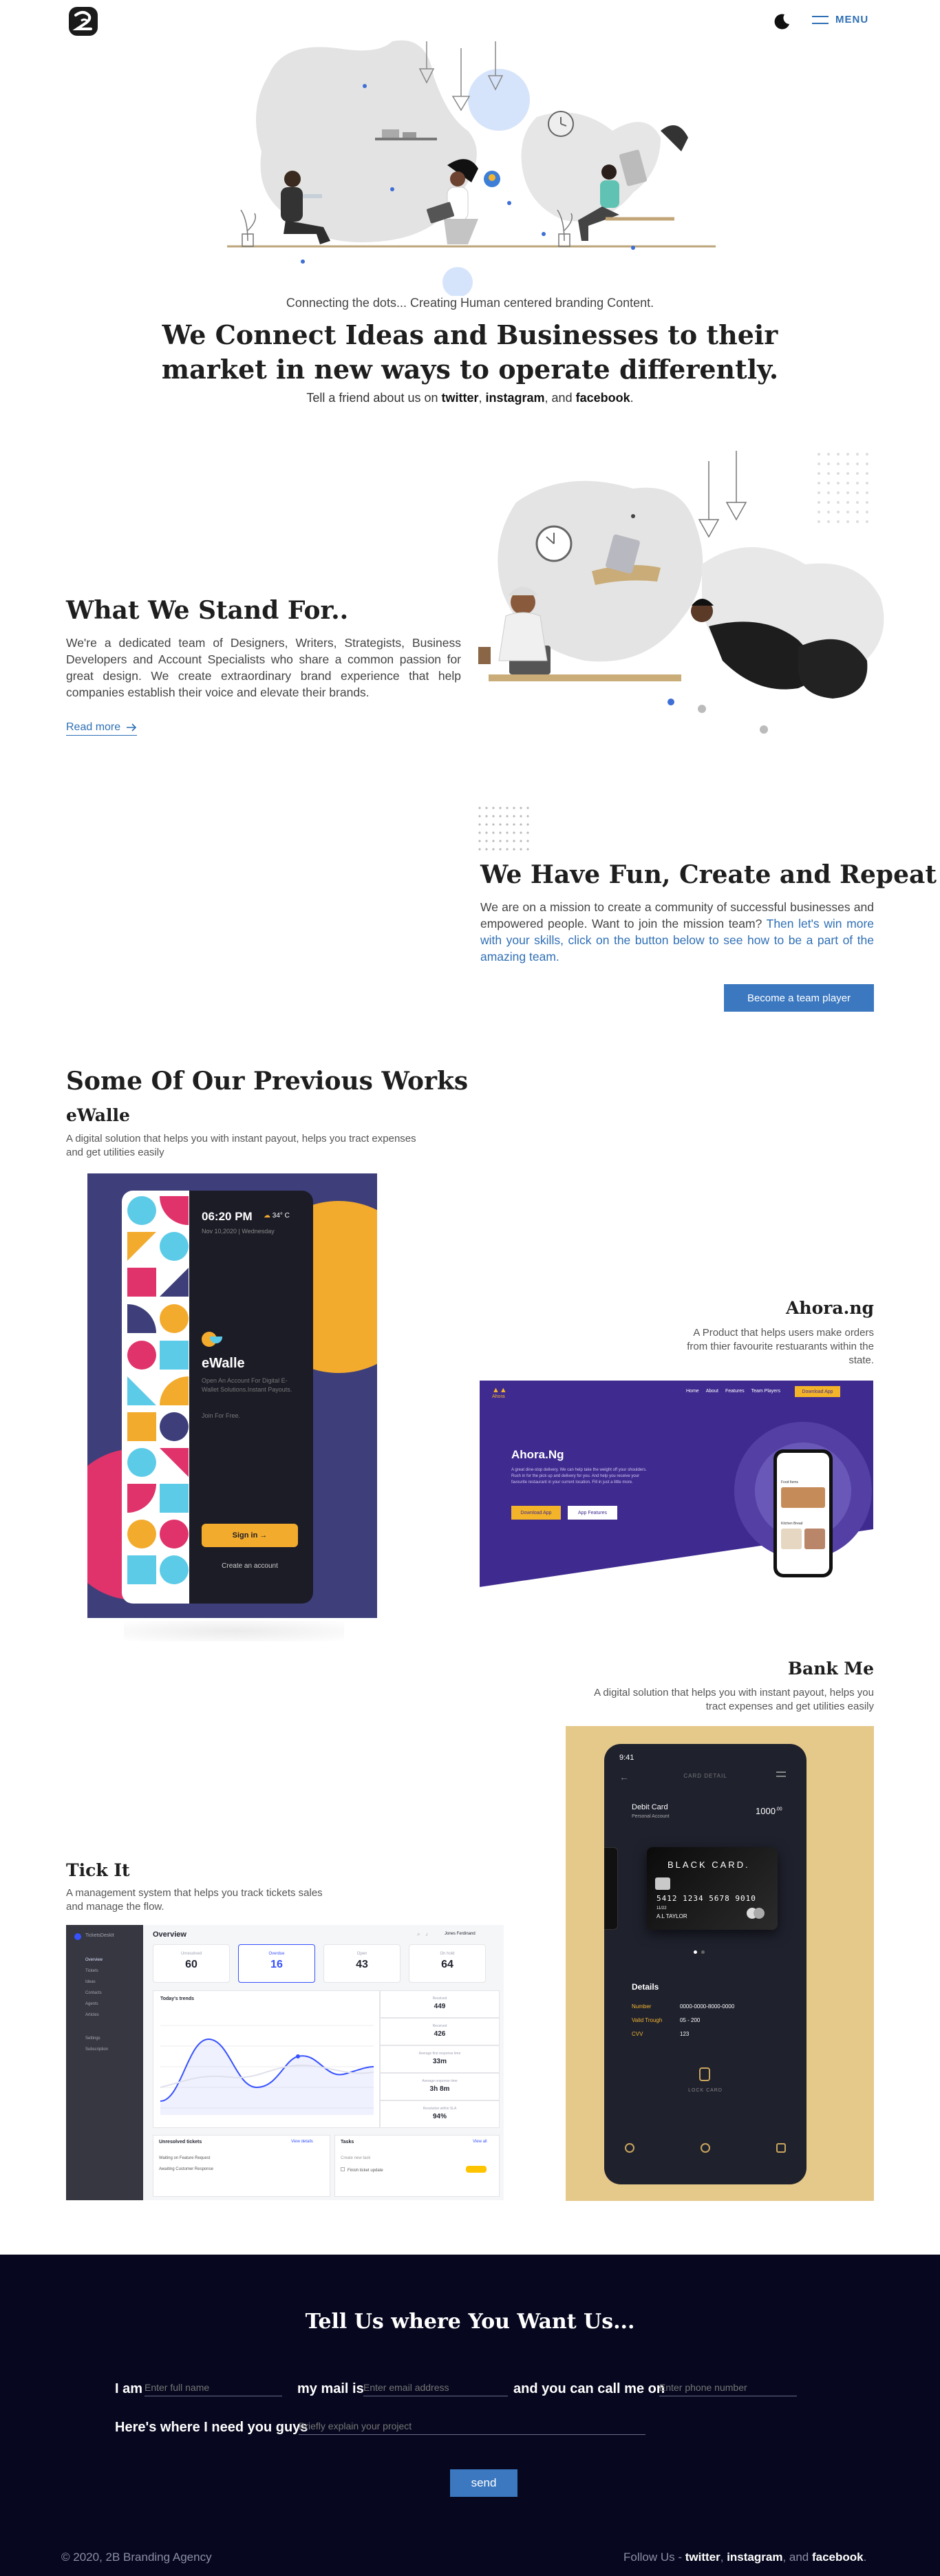  Describe the element at coordinates (185, 2158) in the screenshot. I see `unresolved-row: Waiting on Feature Request` at that location.